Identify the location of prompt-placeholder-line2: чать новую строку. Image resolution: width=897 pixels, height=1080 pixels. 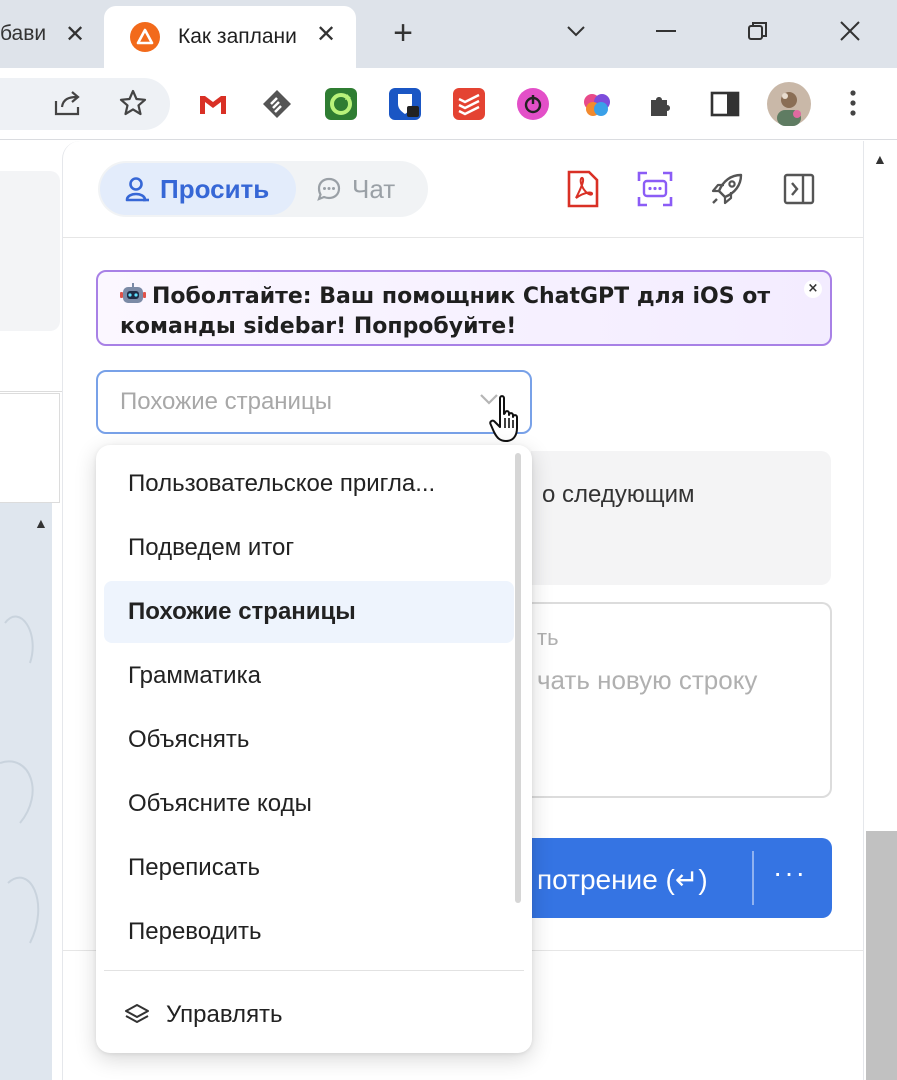
(647, 680).